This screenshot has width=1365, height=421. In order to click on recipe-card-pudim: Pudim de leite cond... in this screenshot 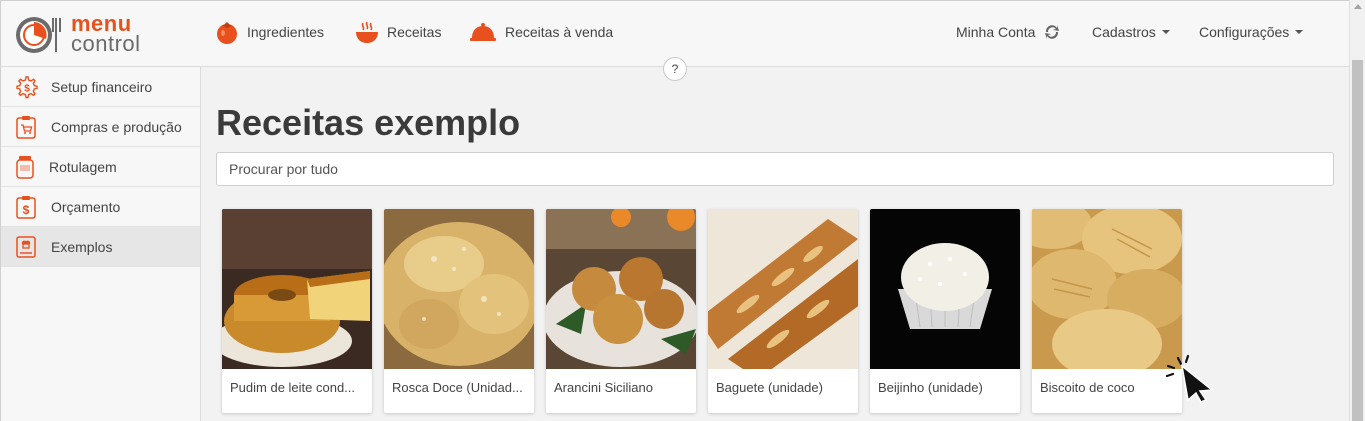, I will do `click(297, 311)`.